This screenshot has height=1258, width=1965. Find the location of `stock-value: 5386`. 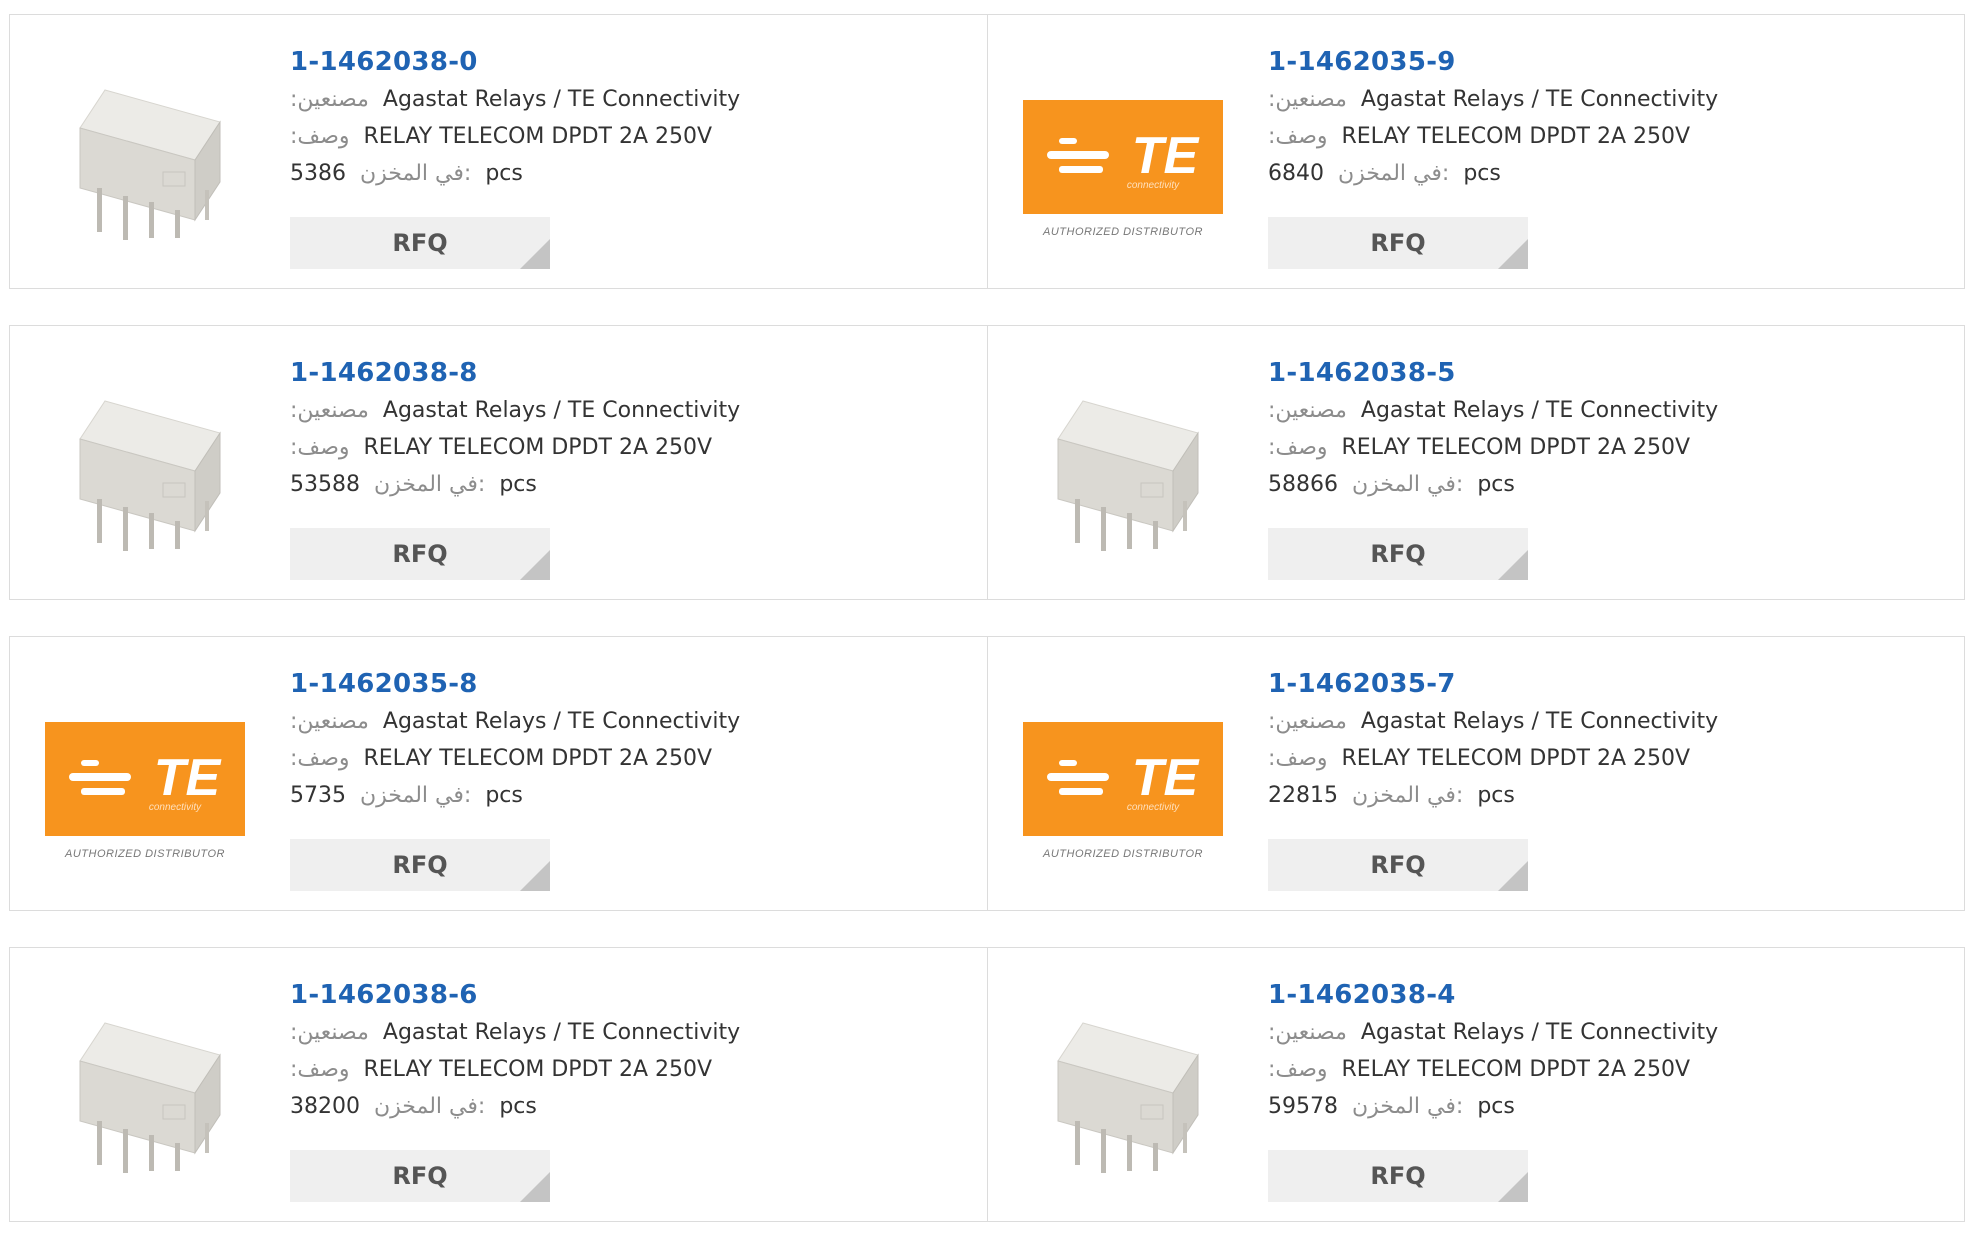

stock-value: 5386 is located at coordinates (318, 173).